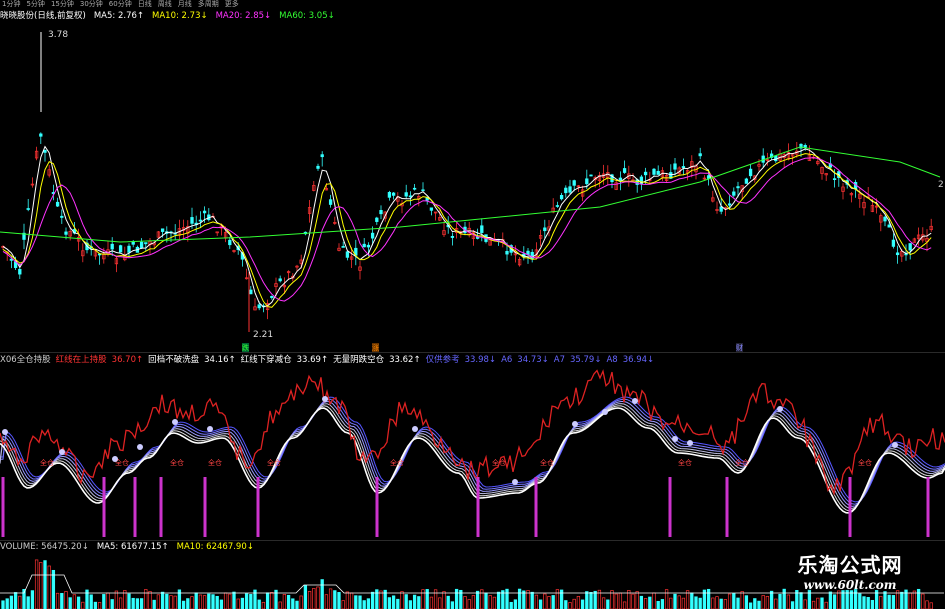 The width and height of the screenshot is (945, 609). Describe the element at coordinates (266, 360) in the screenshot. I see `indicator-label: 红线下穿减仓` at that location.